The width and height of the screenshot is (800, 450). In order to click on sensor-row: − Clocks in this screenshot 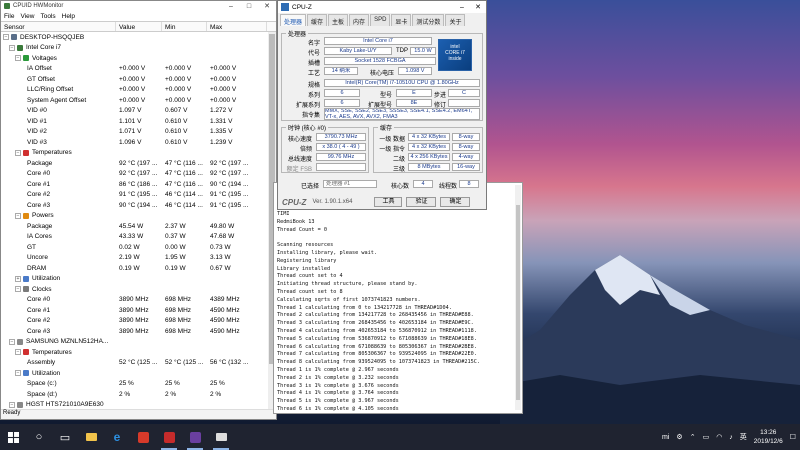, I will do `click(135, 289)`.